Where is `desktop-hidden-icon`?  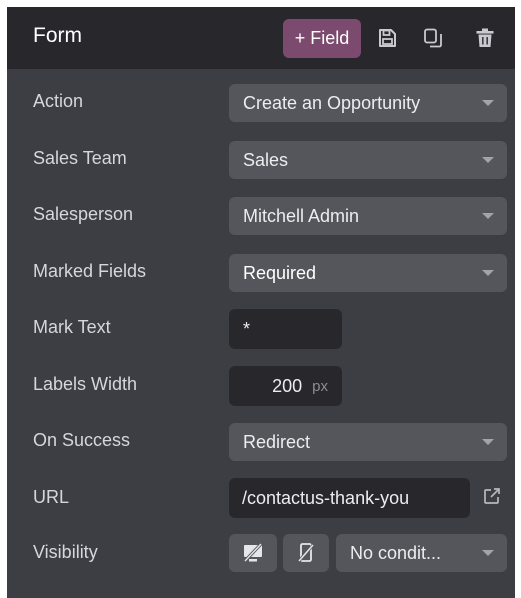
desktop-hidden-icon is located at coordinates (253, 553).